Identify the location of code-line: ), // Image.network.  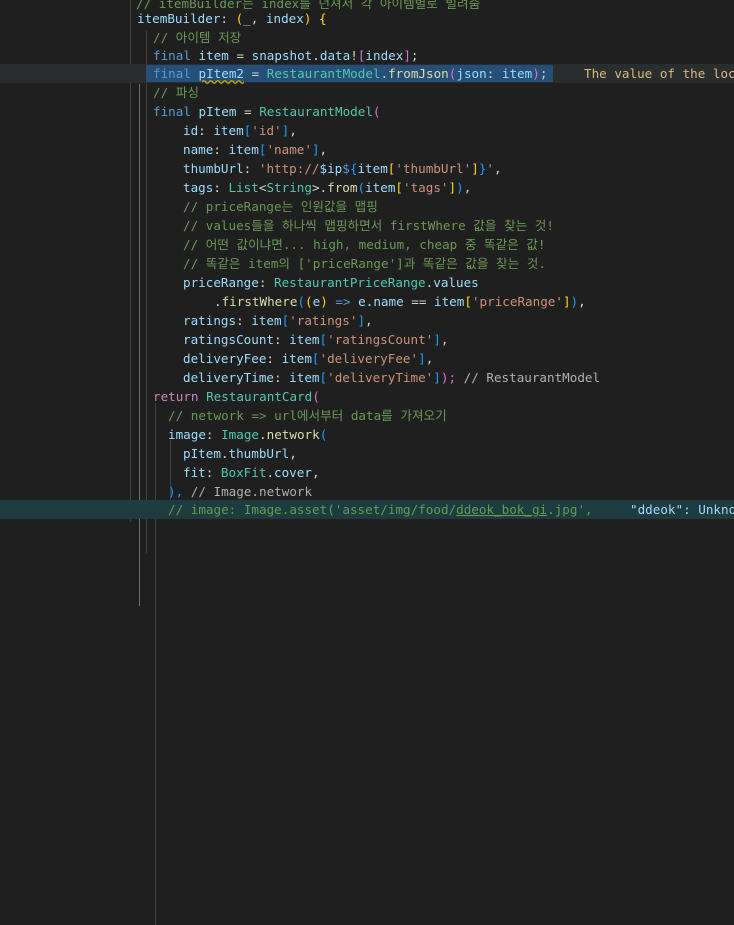
(367, 491).